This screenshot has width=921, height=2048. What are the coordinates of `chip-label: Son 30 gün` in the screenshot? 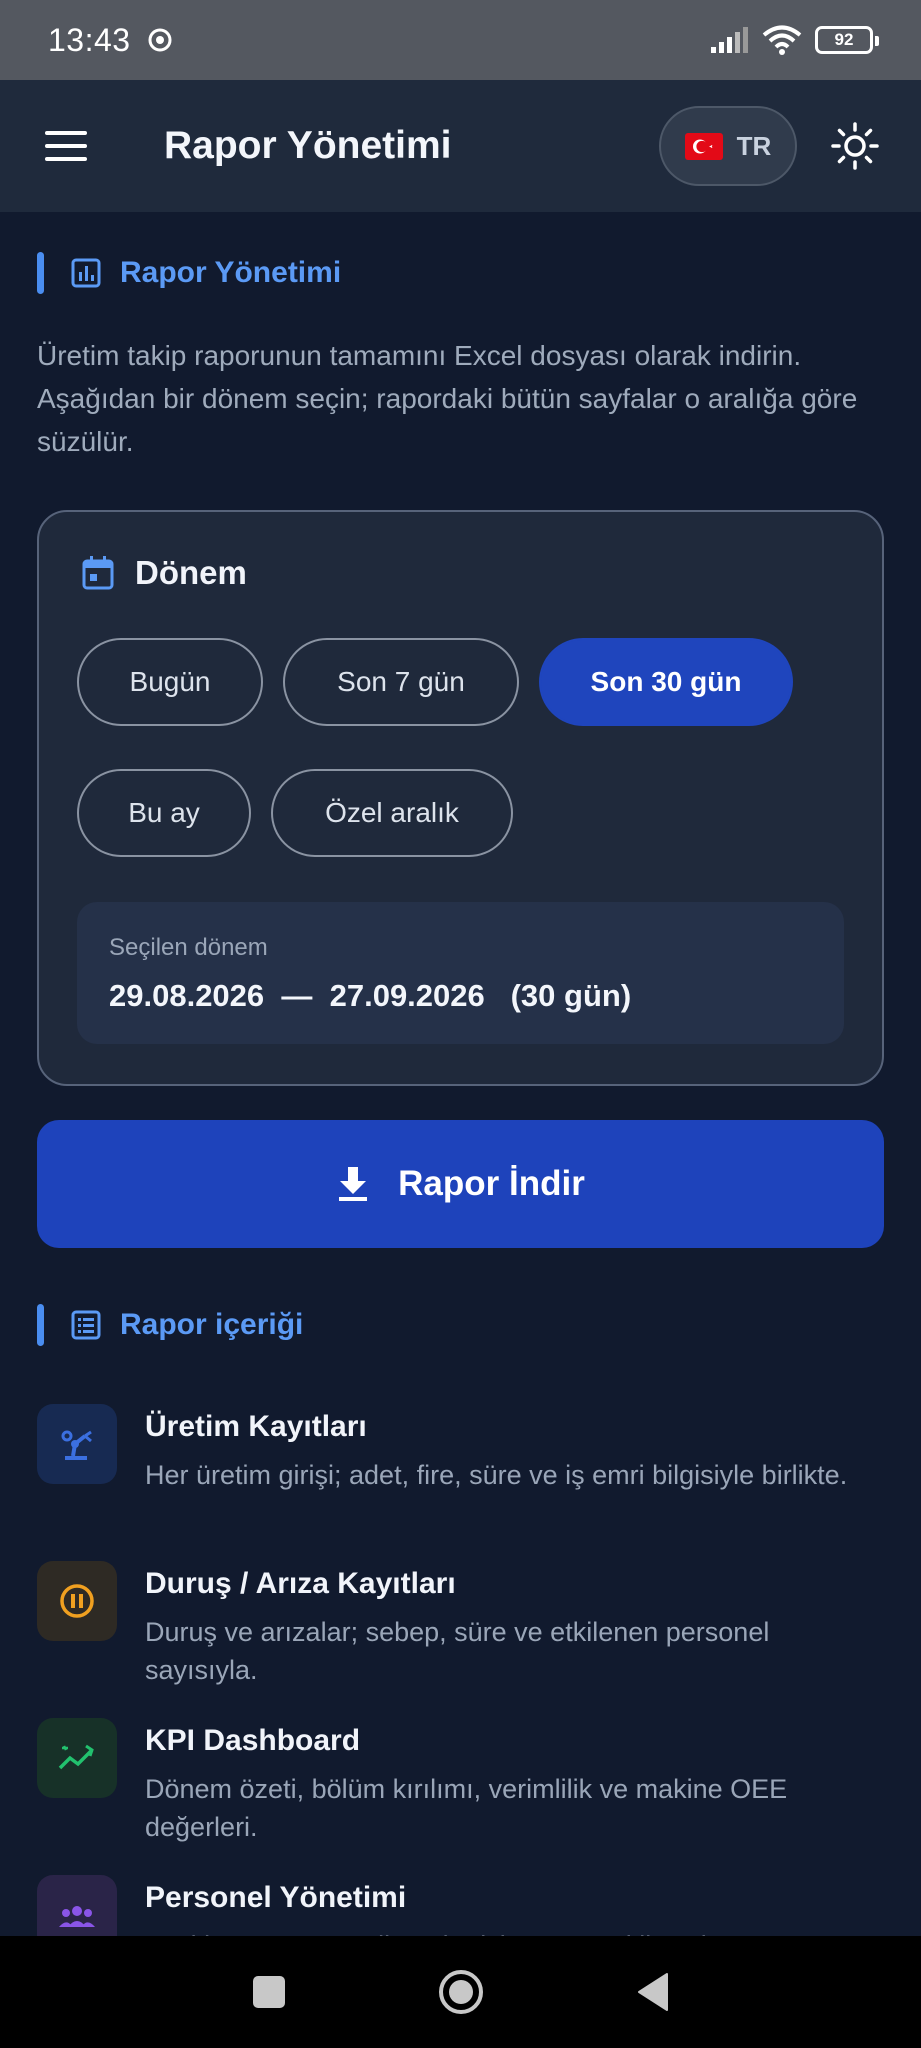 It's located at (666, 681).